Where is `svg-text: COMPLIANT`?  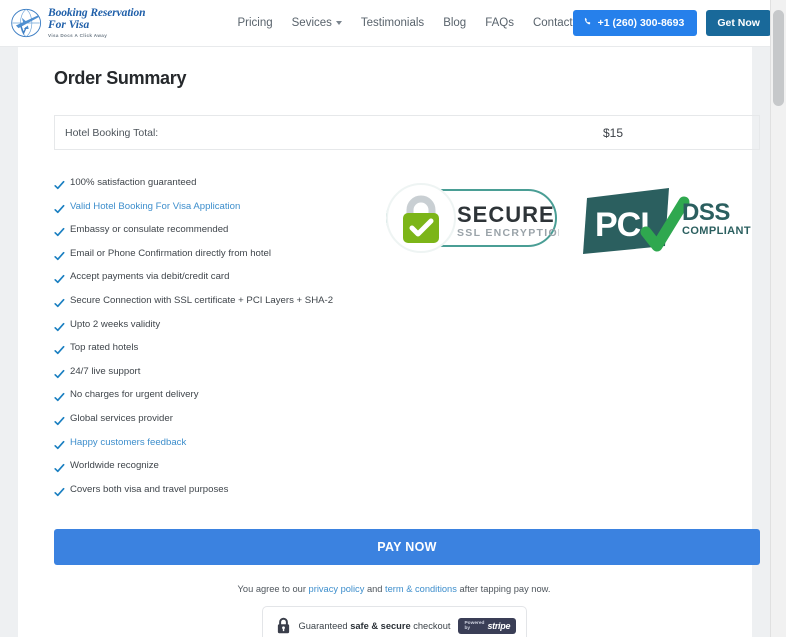
svg-text: COMPLIANT is located at coordinates (716, 231).